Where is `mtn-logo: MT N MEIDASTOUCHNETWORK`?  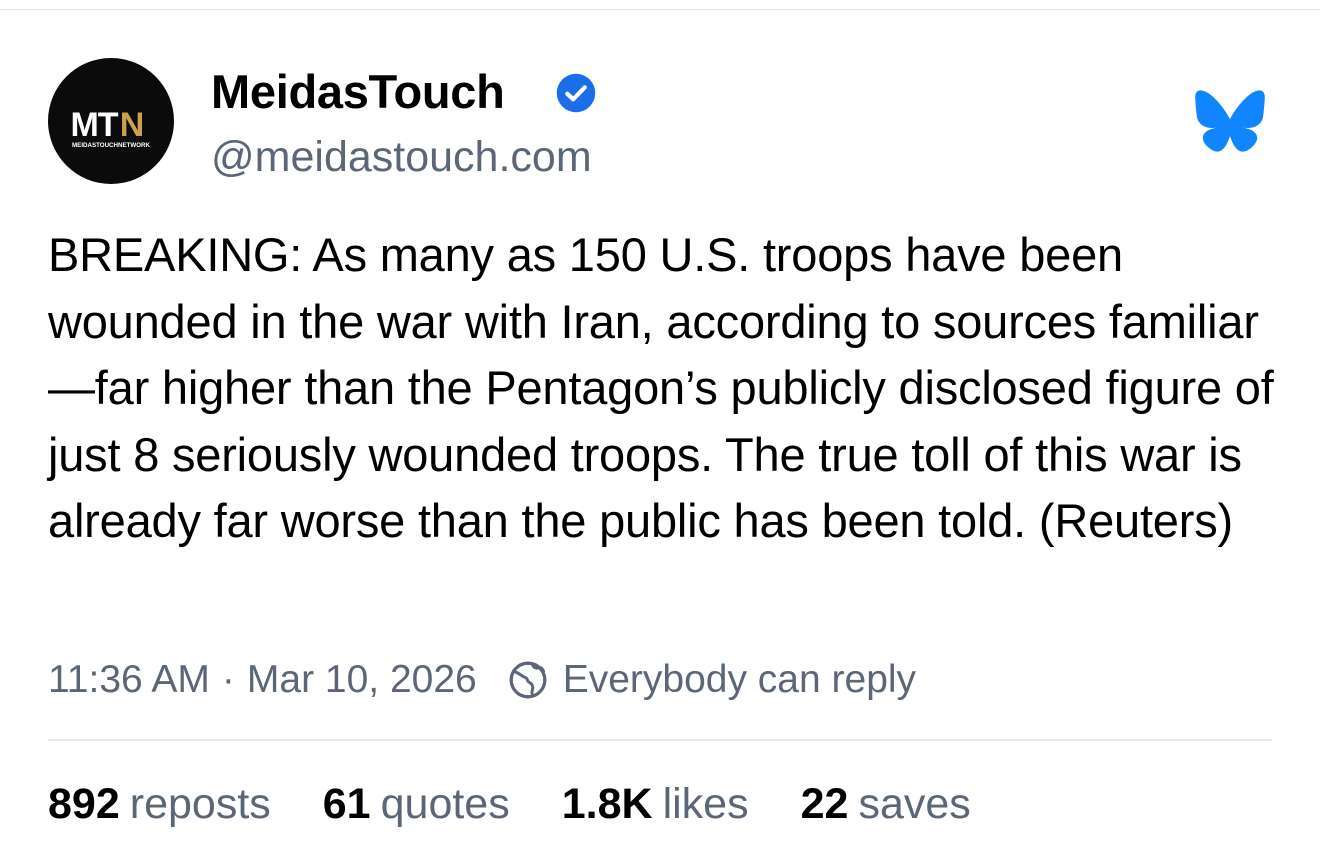 mtn-logo: MT N MEIDASTOUCHNETWORK is located at coordinates (110, 127).